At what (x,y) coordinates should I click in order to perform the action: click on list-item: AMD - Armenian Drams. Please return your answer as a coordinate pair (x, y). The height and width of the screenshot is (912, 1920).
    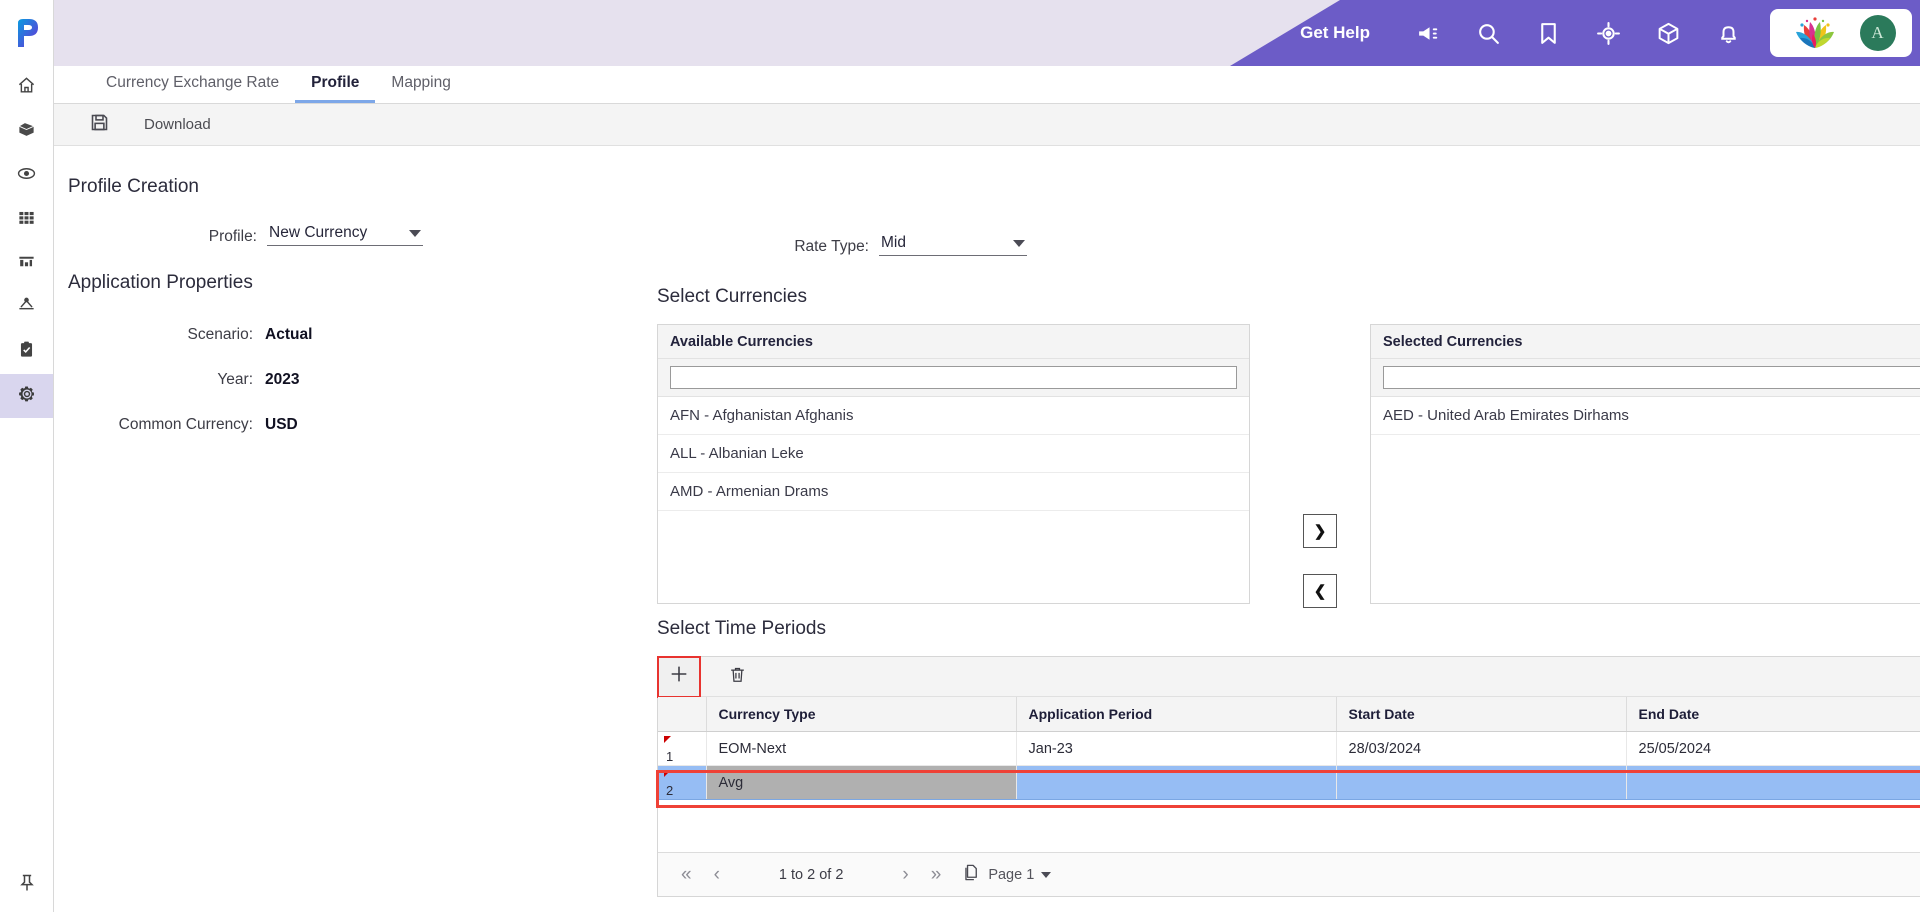
    Looking at the image, I should click on (953, 492).